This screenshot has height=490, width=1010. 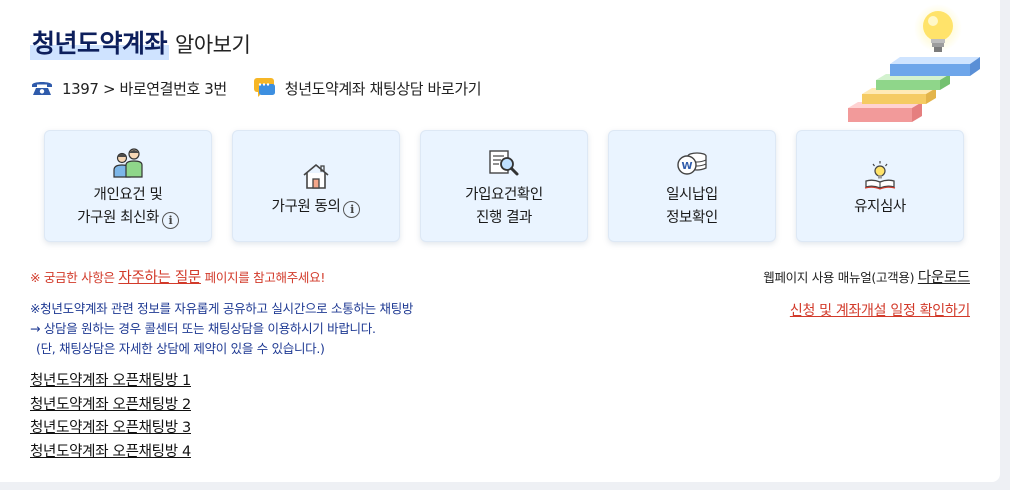 What do you see at coordinates (316, 172) in the screenshot?
I see `house-icon` at bounding box center [316, 172].